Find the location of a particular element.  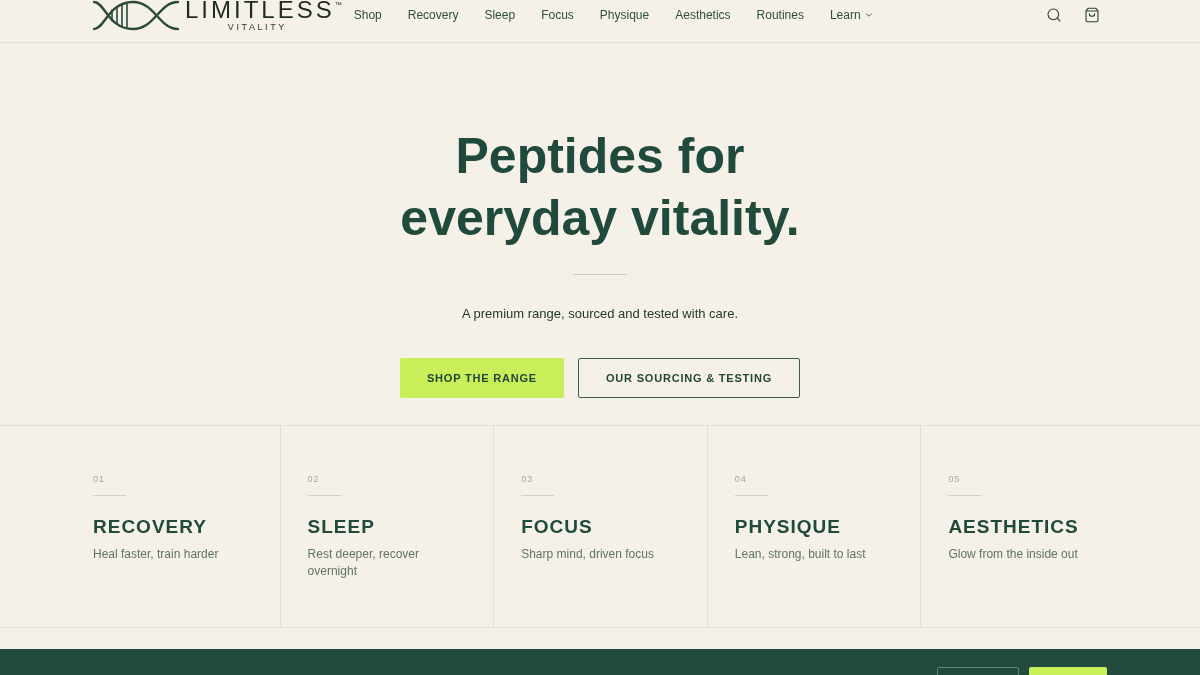

shop-button: SHOP THE RANGE is located at coordinates (481, 378).